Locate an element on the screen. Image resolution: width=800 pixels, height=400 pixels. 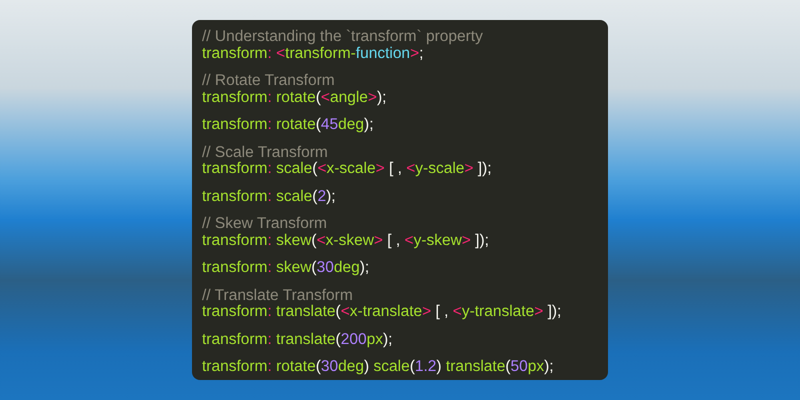
code-line: transform: rotate(45deg); is located at coordinates (288, 125).